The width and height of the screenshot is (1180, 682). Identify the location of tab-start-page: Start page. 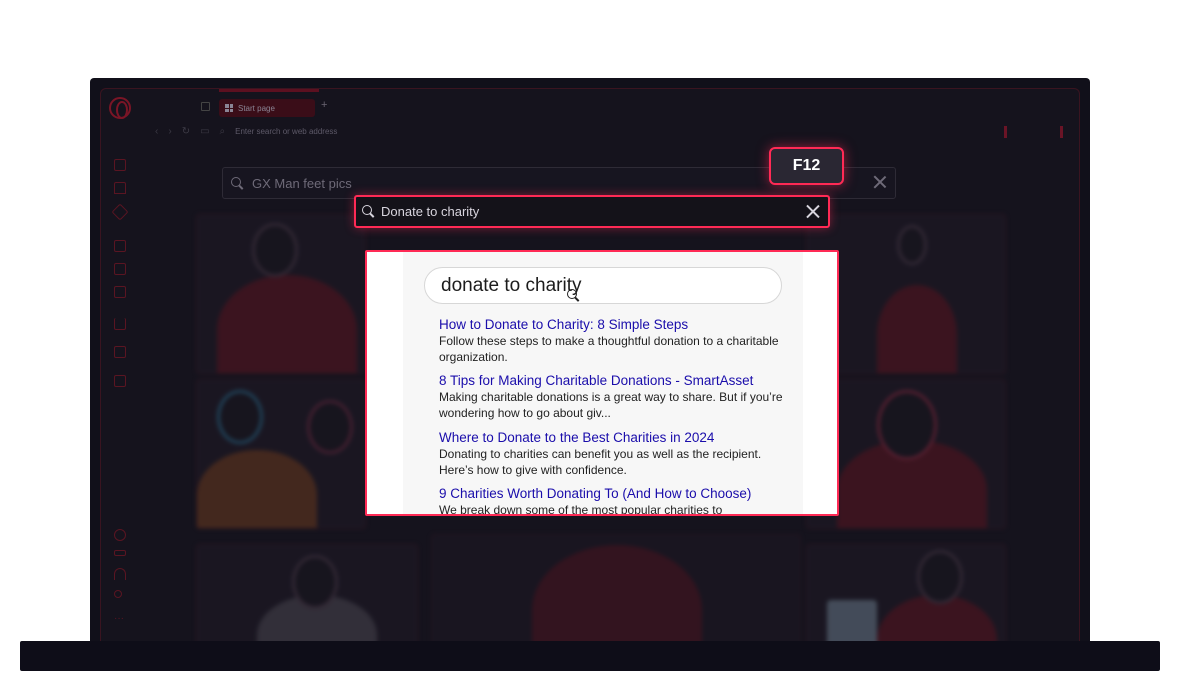
(267, 108).